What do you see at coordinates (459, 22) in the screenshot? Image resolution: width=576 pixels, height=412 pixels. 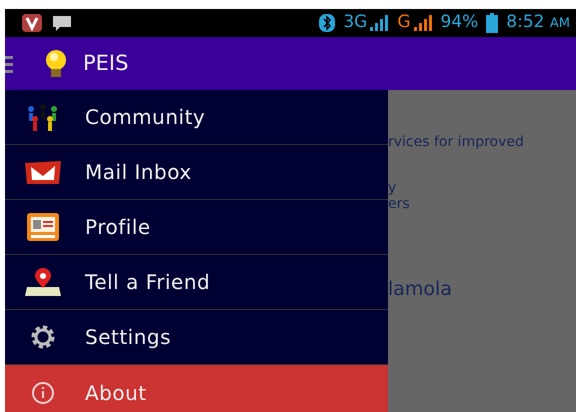 I see `battery-percent: 94%` at bounding box center [459, 22].